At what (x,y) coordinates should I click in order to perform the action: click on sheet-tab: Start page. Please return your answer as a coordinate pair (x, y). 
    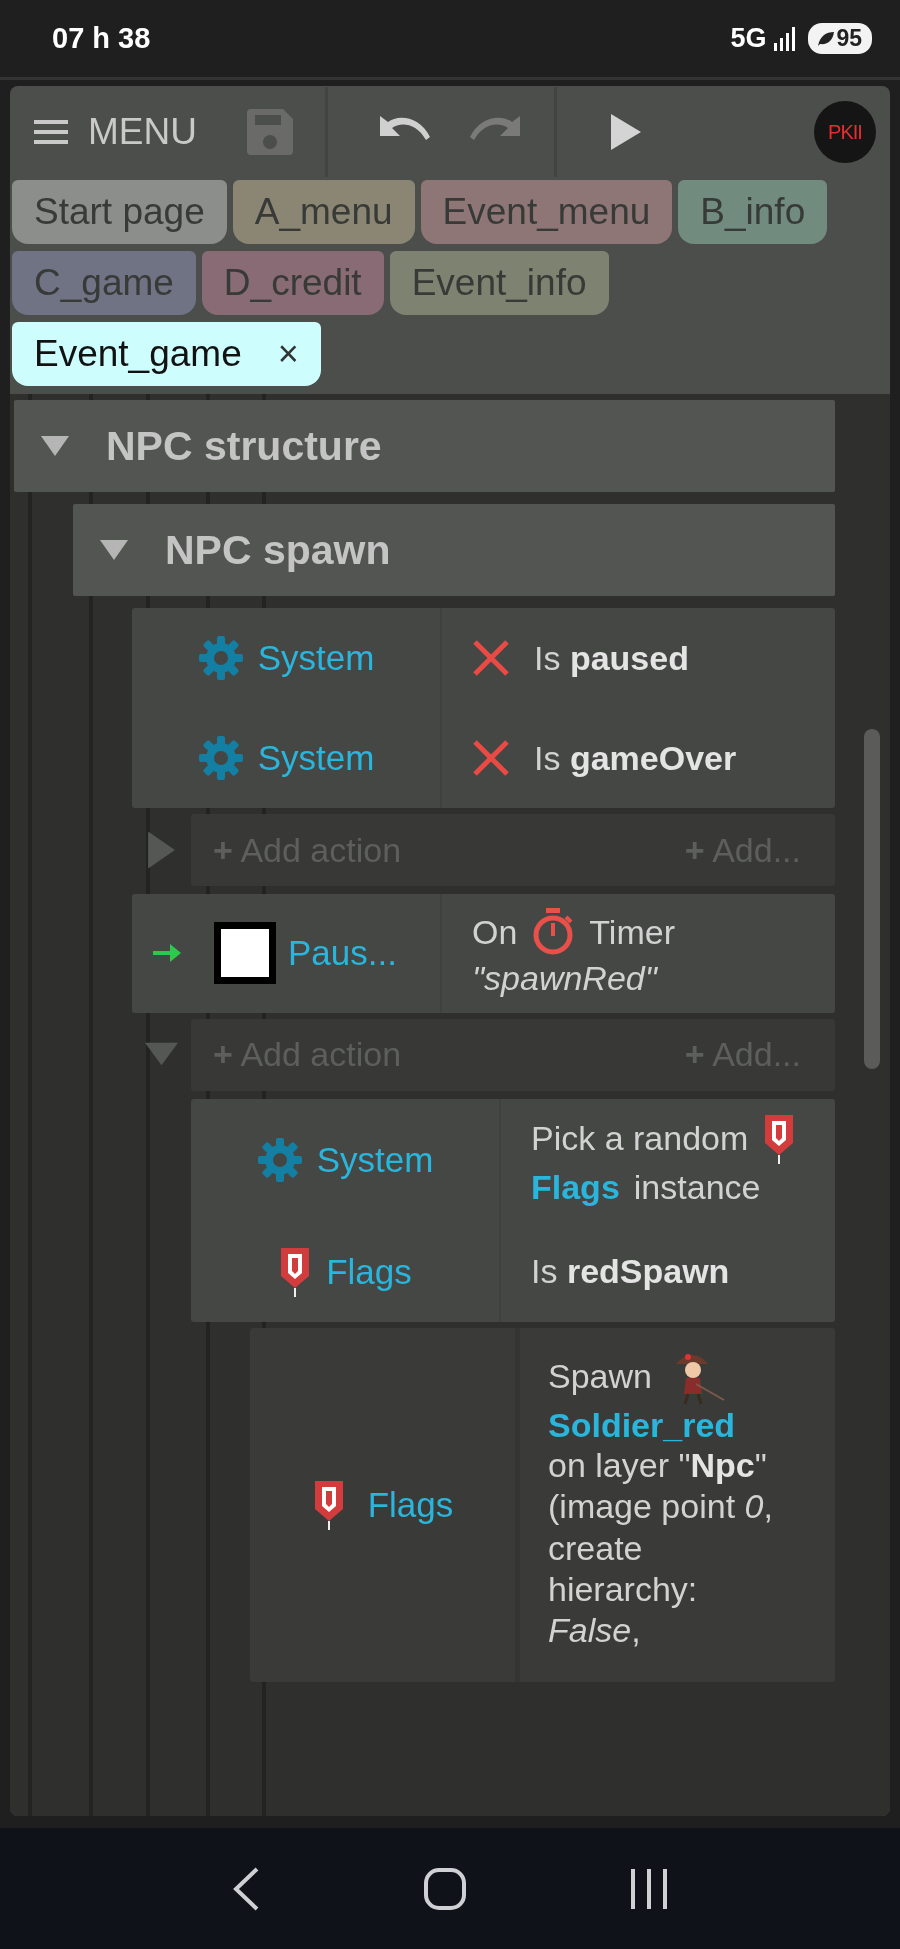
    Looking at the image, I should click on (119, 212).